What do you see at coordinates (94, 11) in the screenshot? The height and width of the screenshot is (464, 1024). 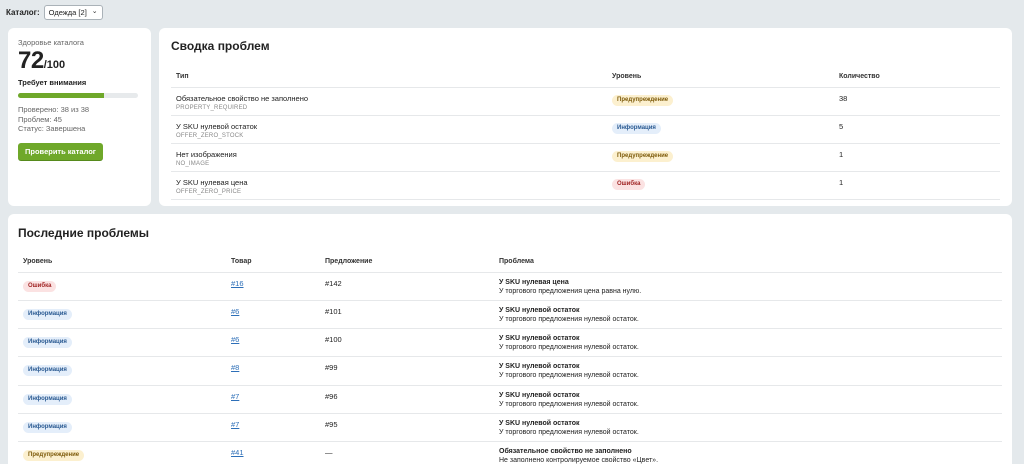 I see `chevron-down-icon: ⌄` at bounding box center [94, 11].